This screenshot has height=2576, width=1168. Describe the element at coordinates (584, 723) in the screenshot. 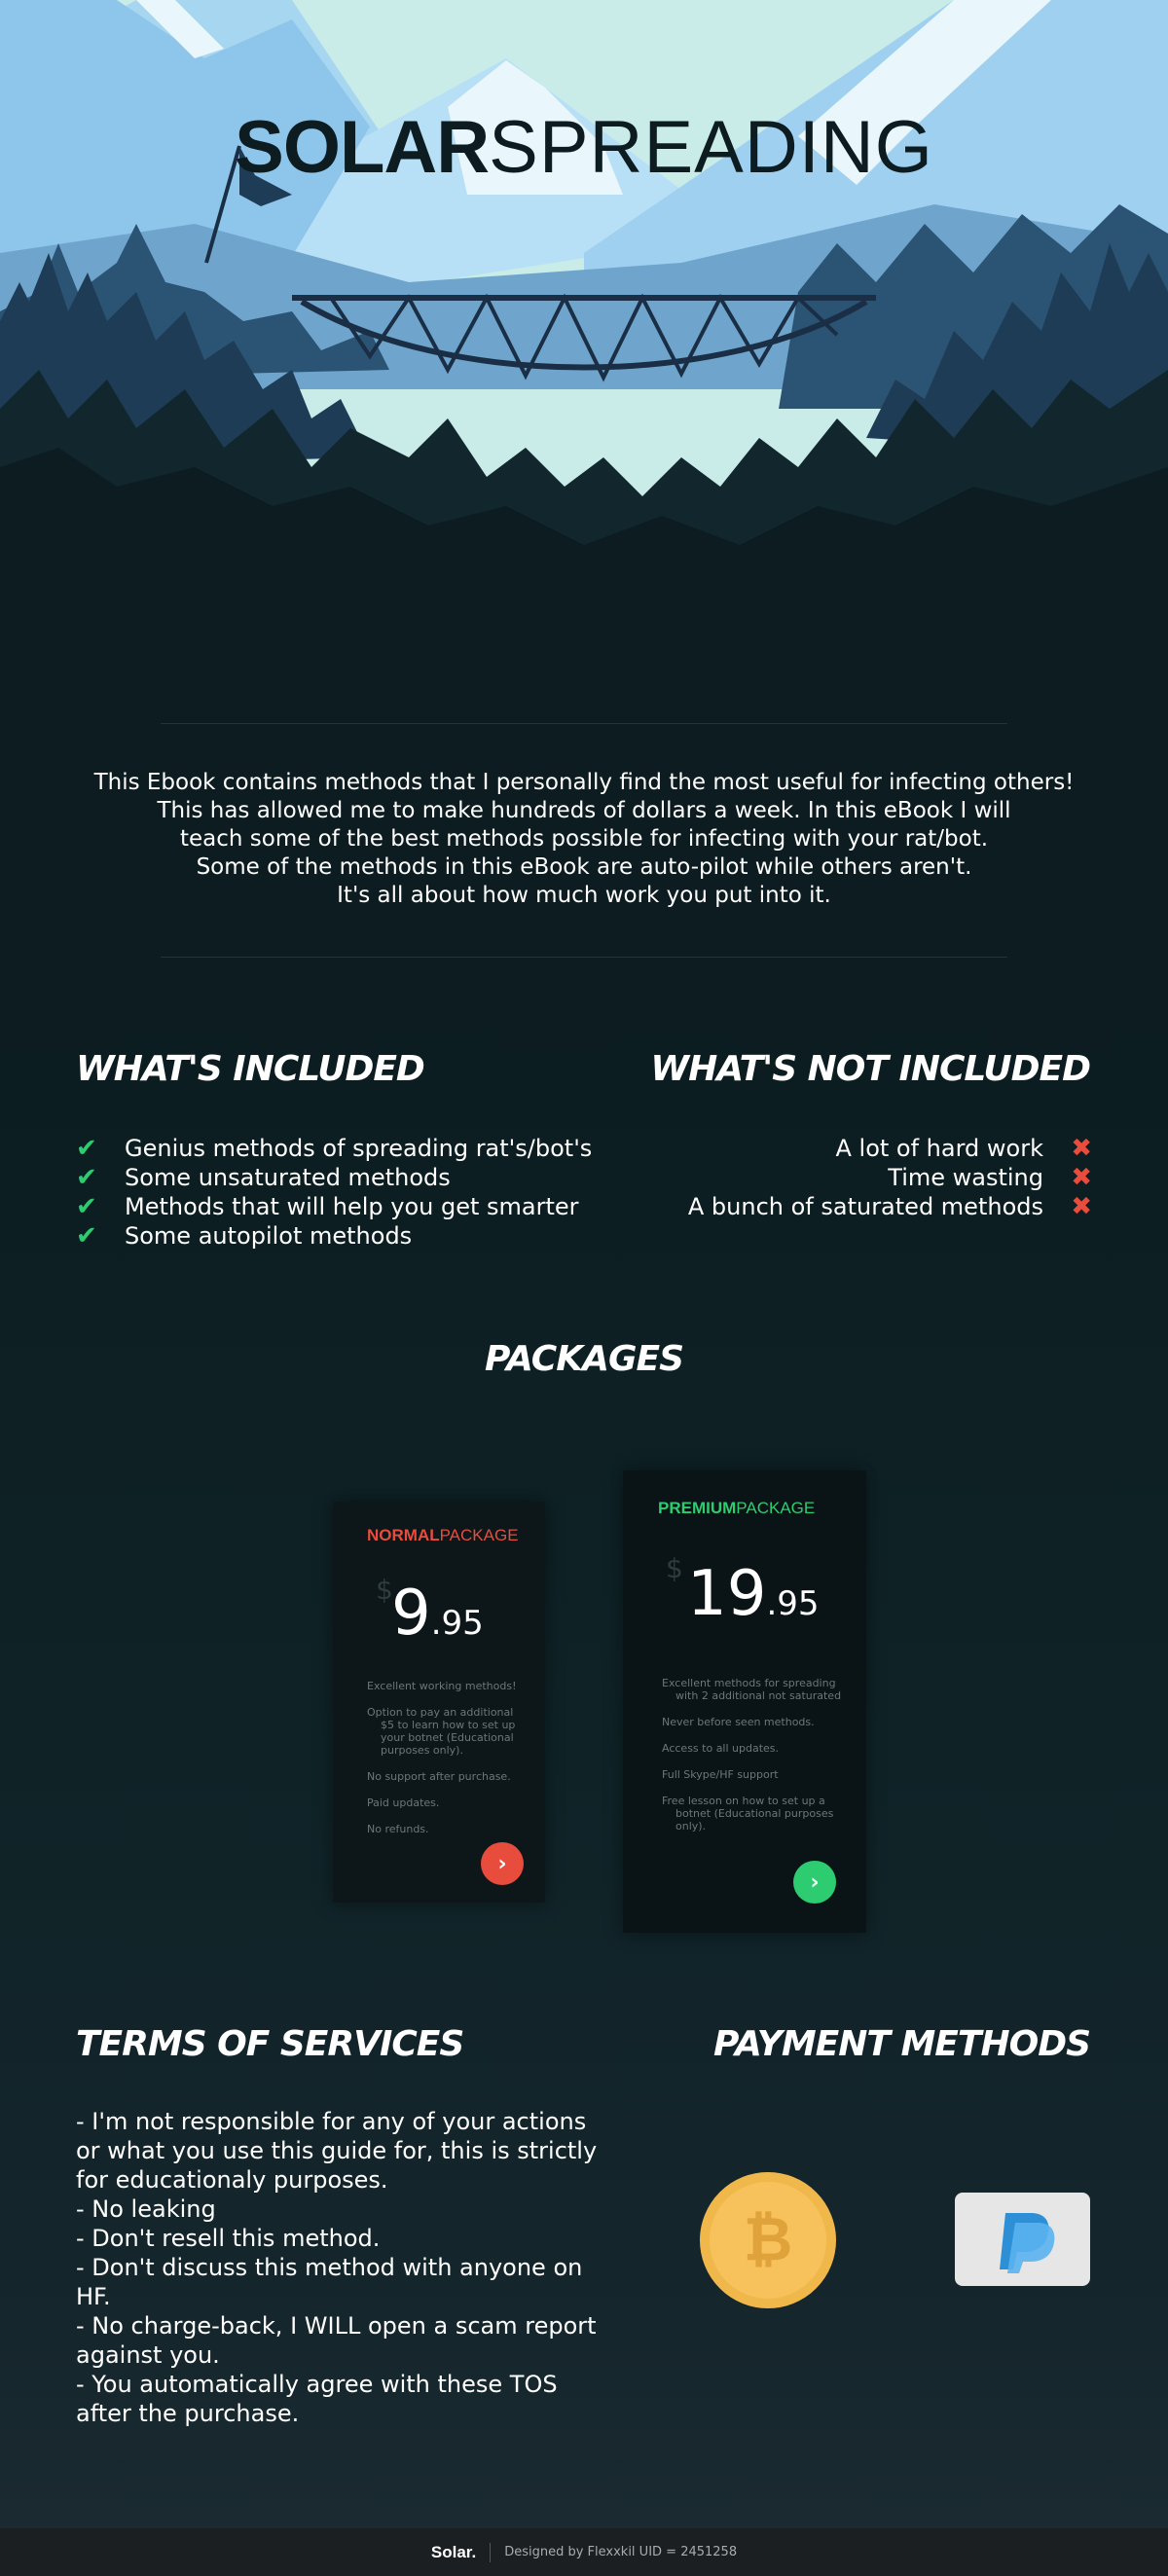

I see `divider-top` at that location.